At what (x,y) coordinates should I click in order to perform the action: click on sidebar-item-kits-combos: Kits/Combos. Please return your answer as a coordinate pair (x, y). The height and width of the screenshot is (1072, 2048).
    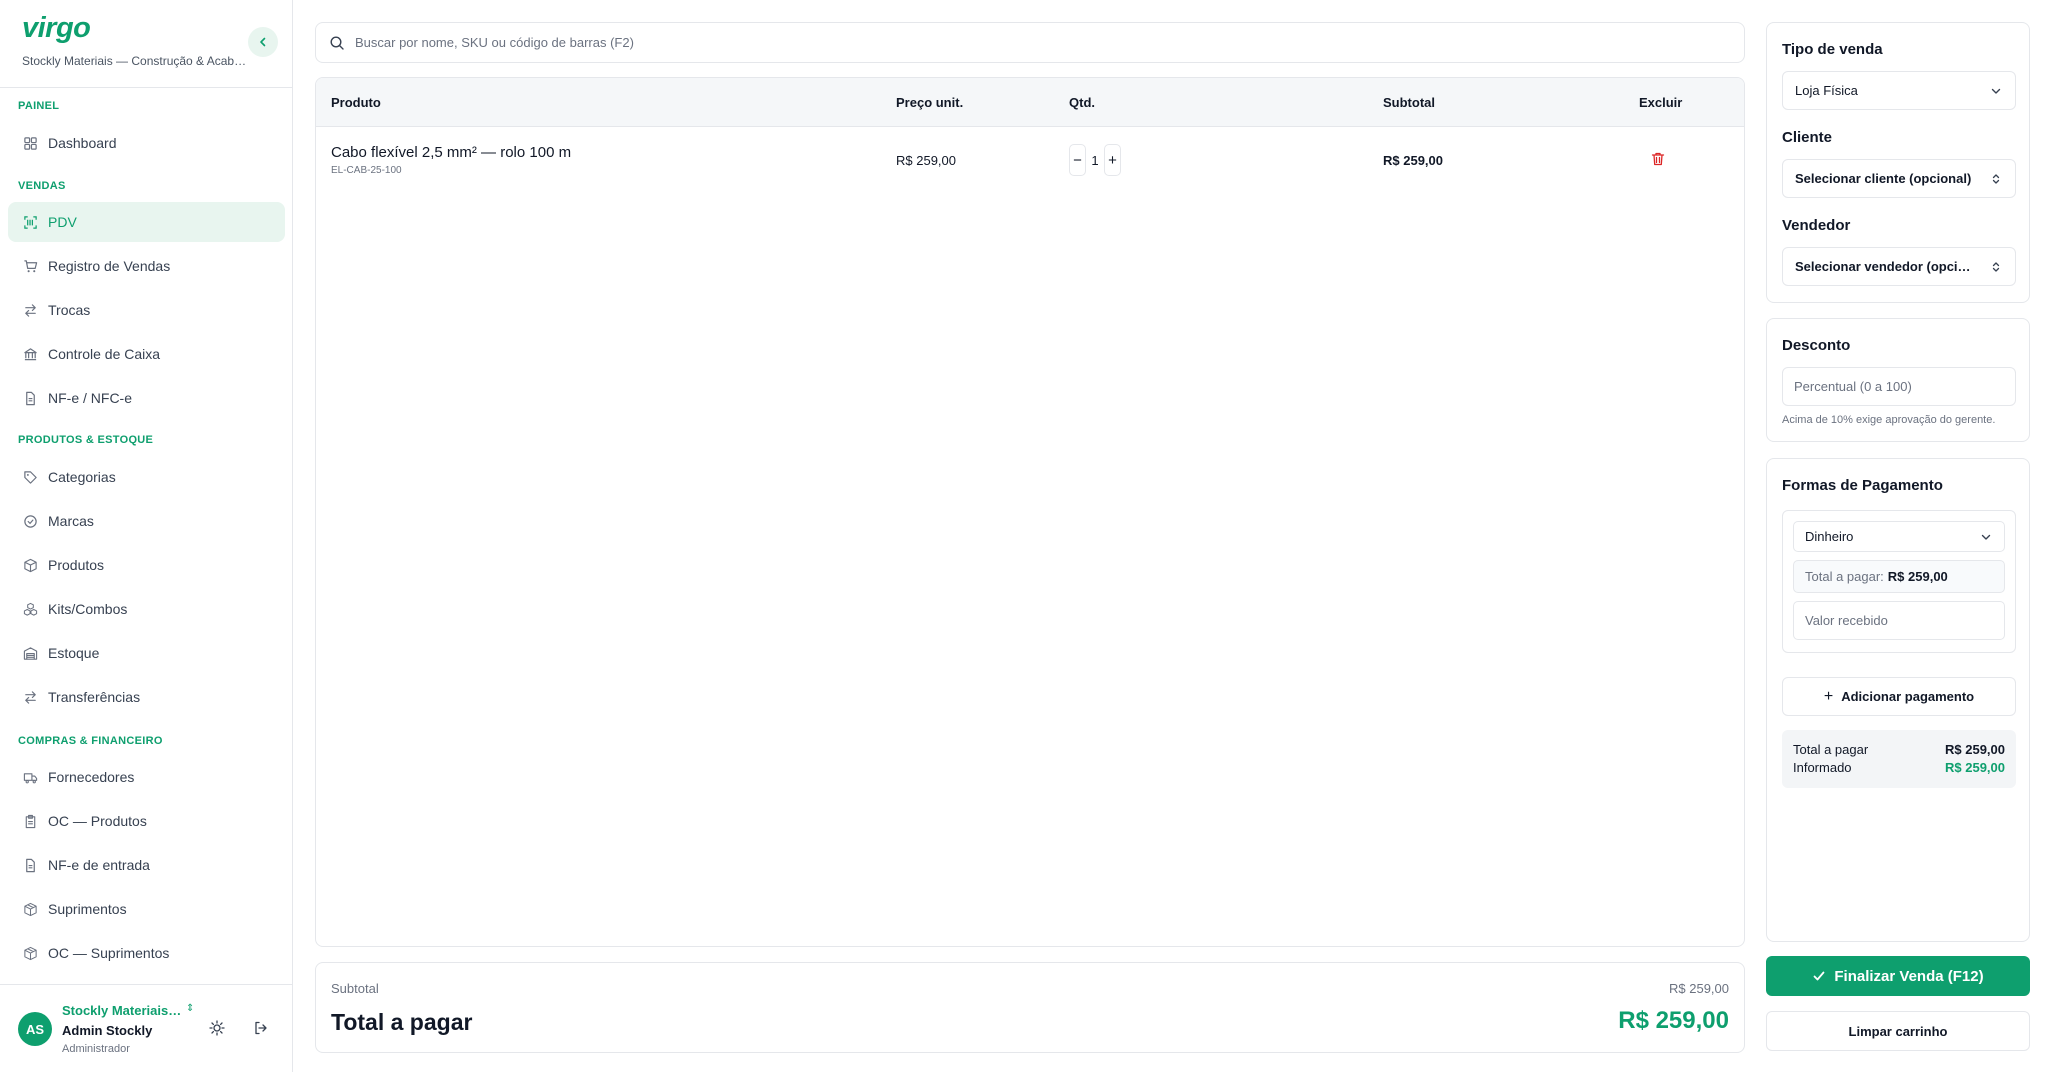
    Looking at the image, I should click on (146, 609).